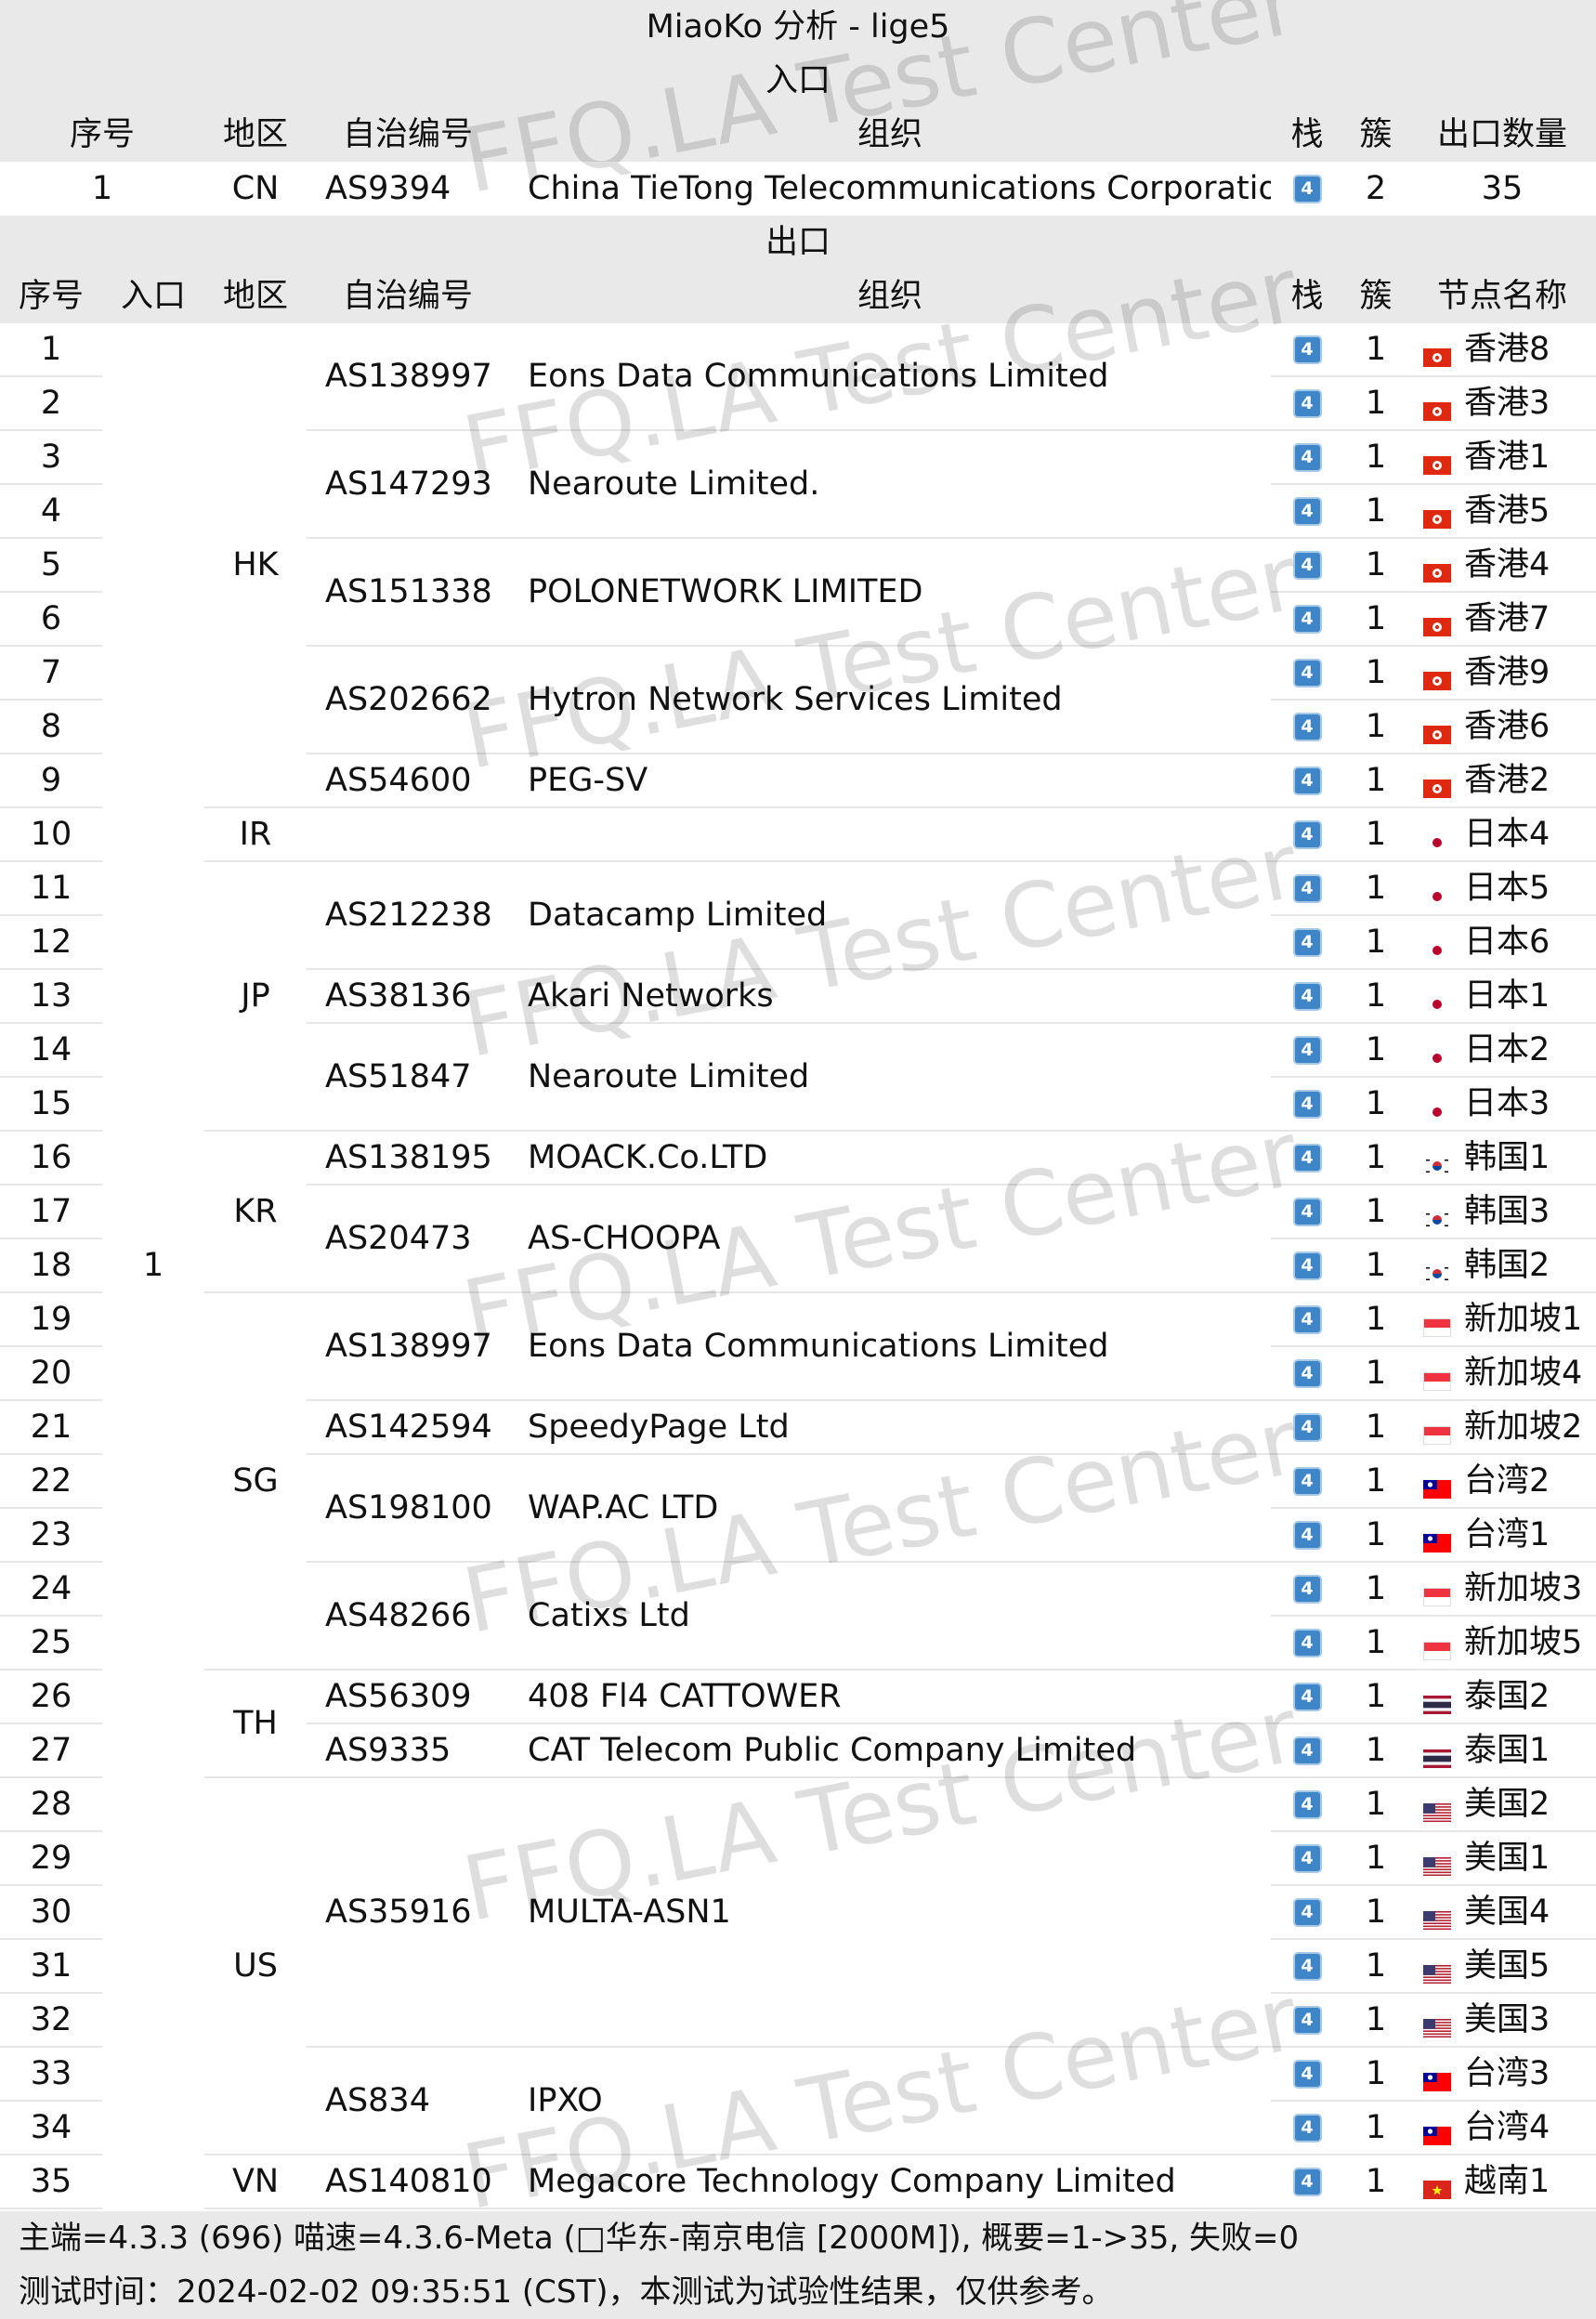 This screenshot has width=1596, height=2319. I want to click on exit-header-row: 序号 入口 地区 自治编号 组织 栈 簇 节点名称, so click(798, 296).